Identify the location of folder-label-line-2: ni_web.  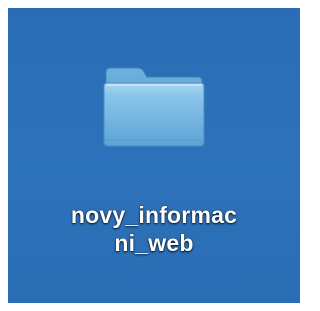
(154, 243).